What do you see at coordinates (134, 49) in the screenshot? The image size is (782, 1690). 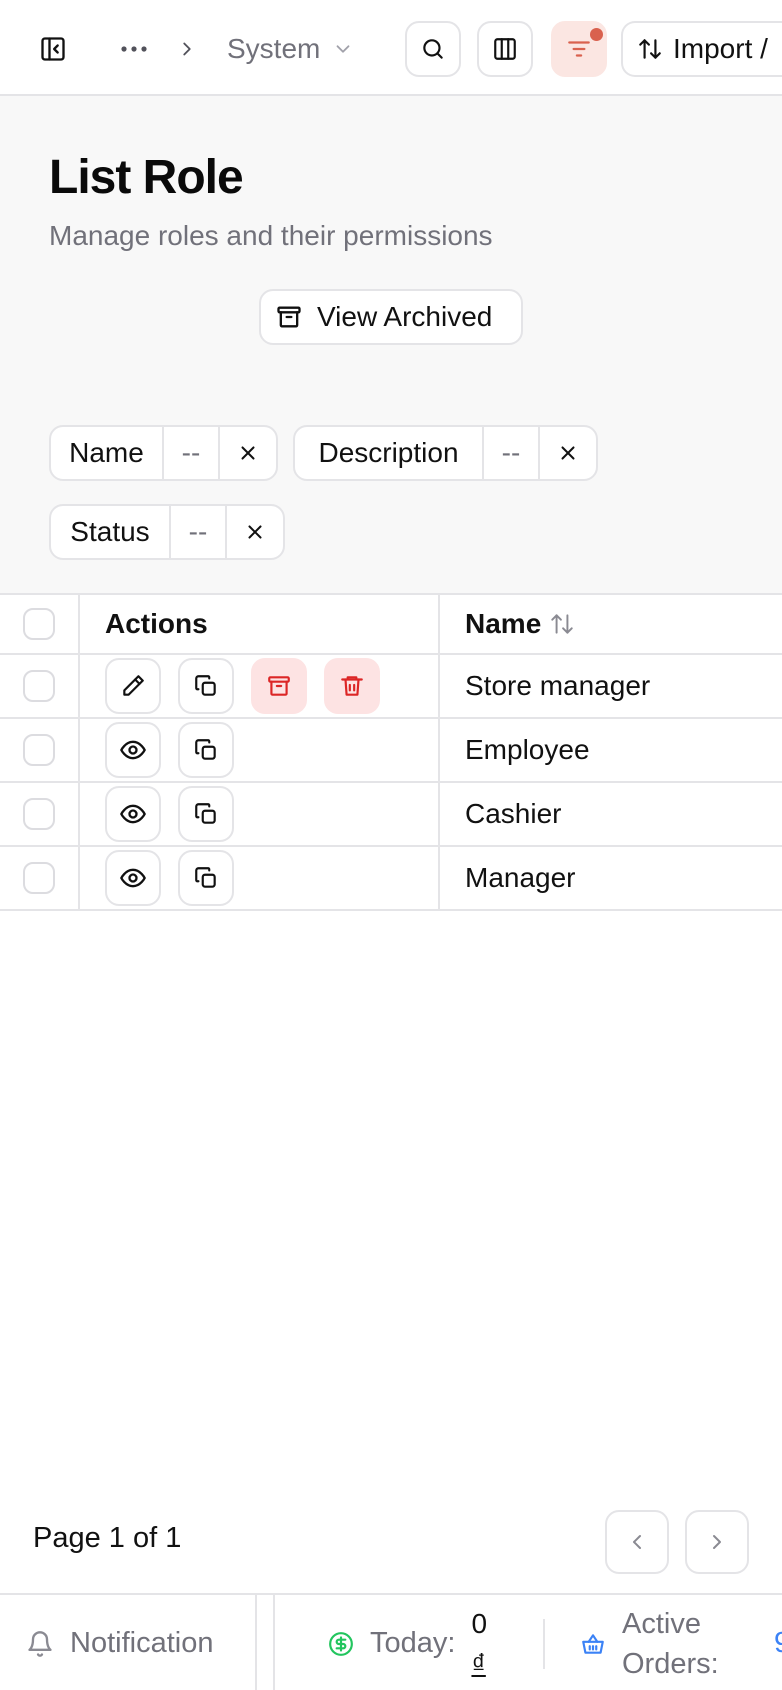 I see `breadcrumb-ellipsis` at bounding box center [134, 49].